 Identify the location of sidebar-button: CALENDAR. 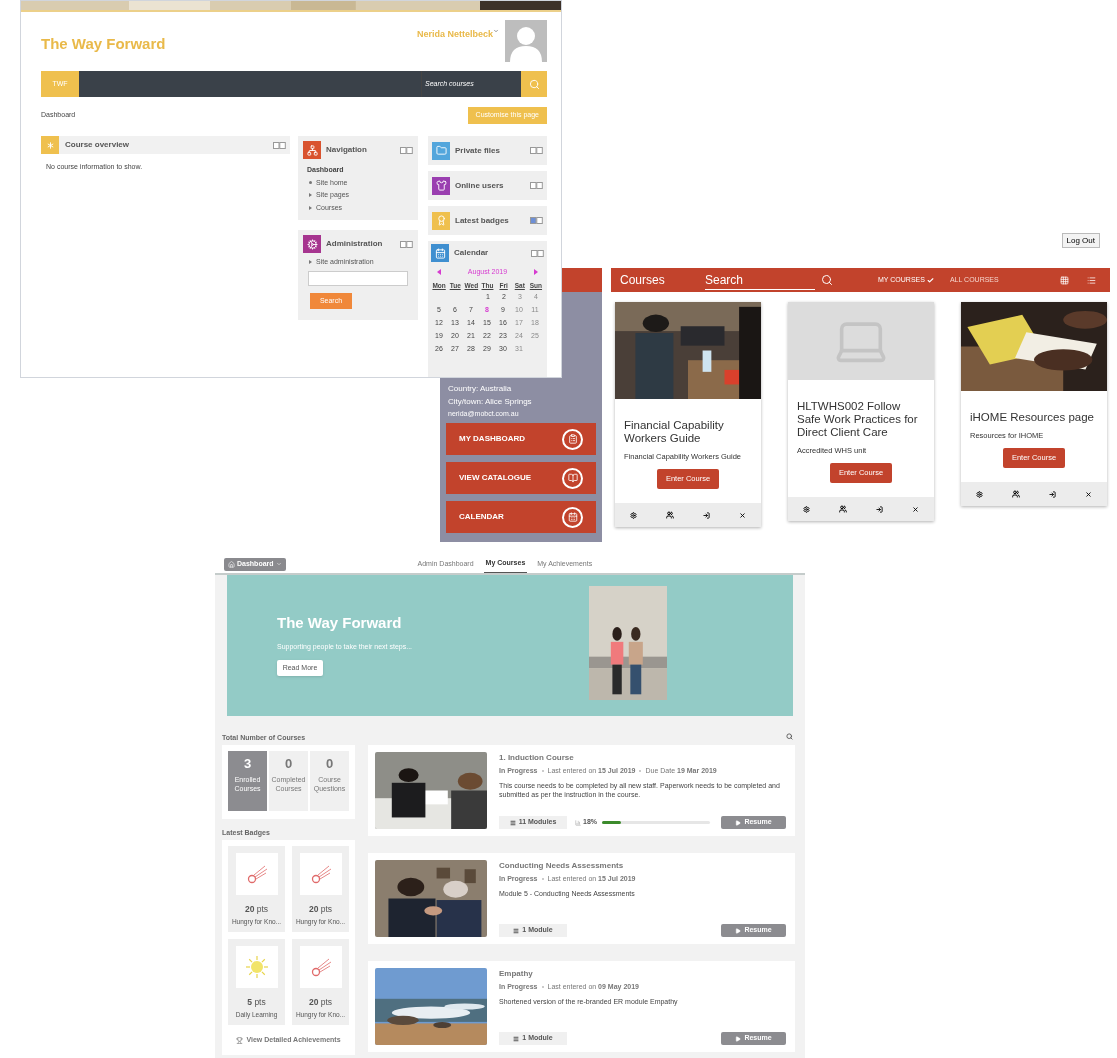
(521, 517).